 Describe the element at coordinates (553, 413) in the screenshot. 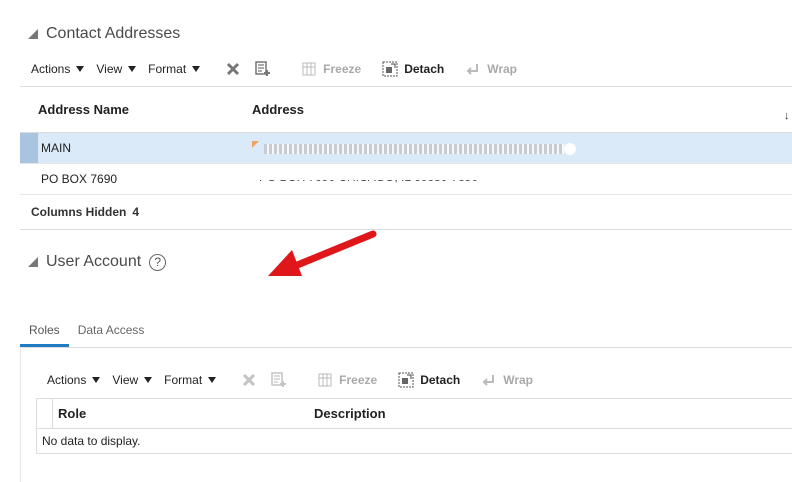

I see `column-header-description: Description` at that location.